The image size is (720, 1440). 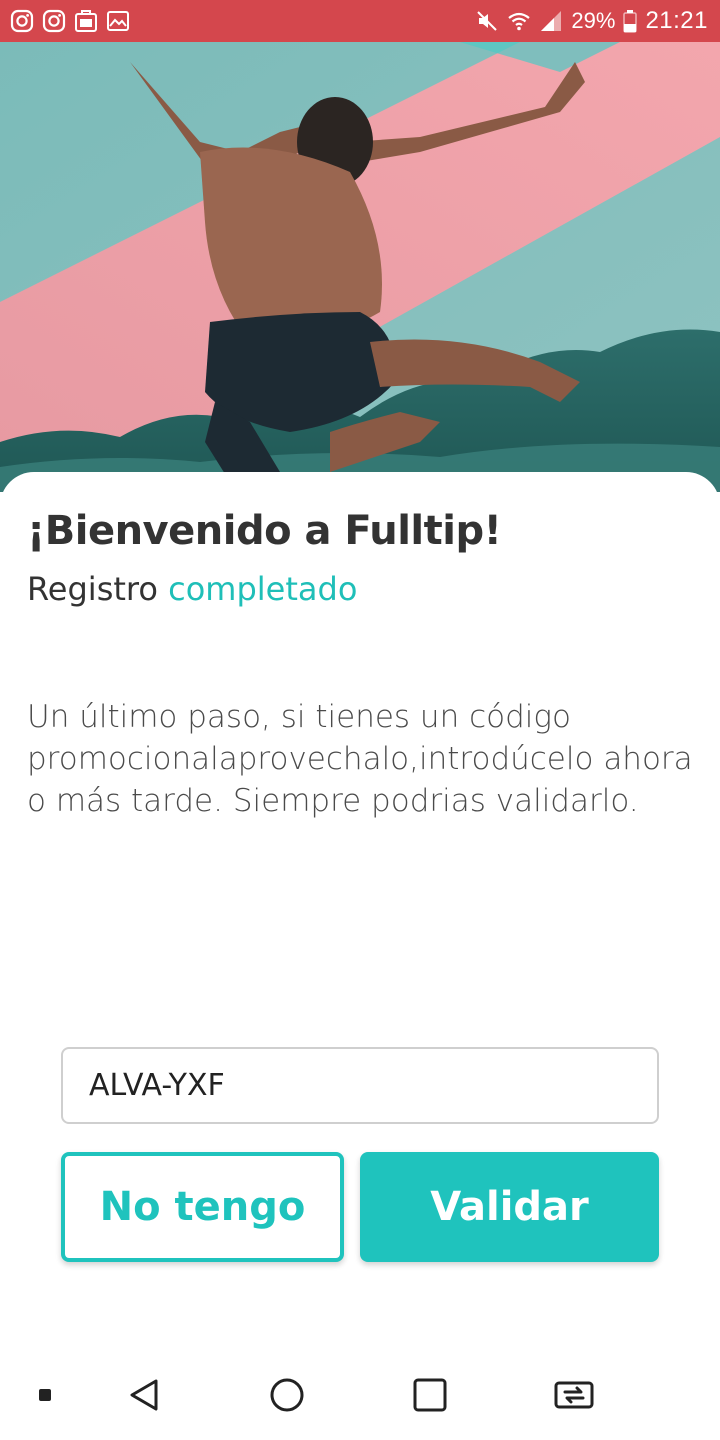 What do you see at coordinates (264, 531) in the screenshot?
I see `welcome-title: ¡Bienvenido a Fulltip!` at bounding box center [264, 531].